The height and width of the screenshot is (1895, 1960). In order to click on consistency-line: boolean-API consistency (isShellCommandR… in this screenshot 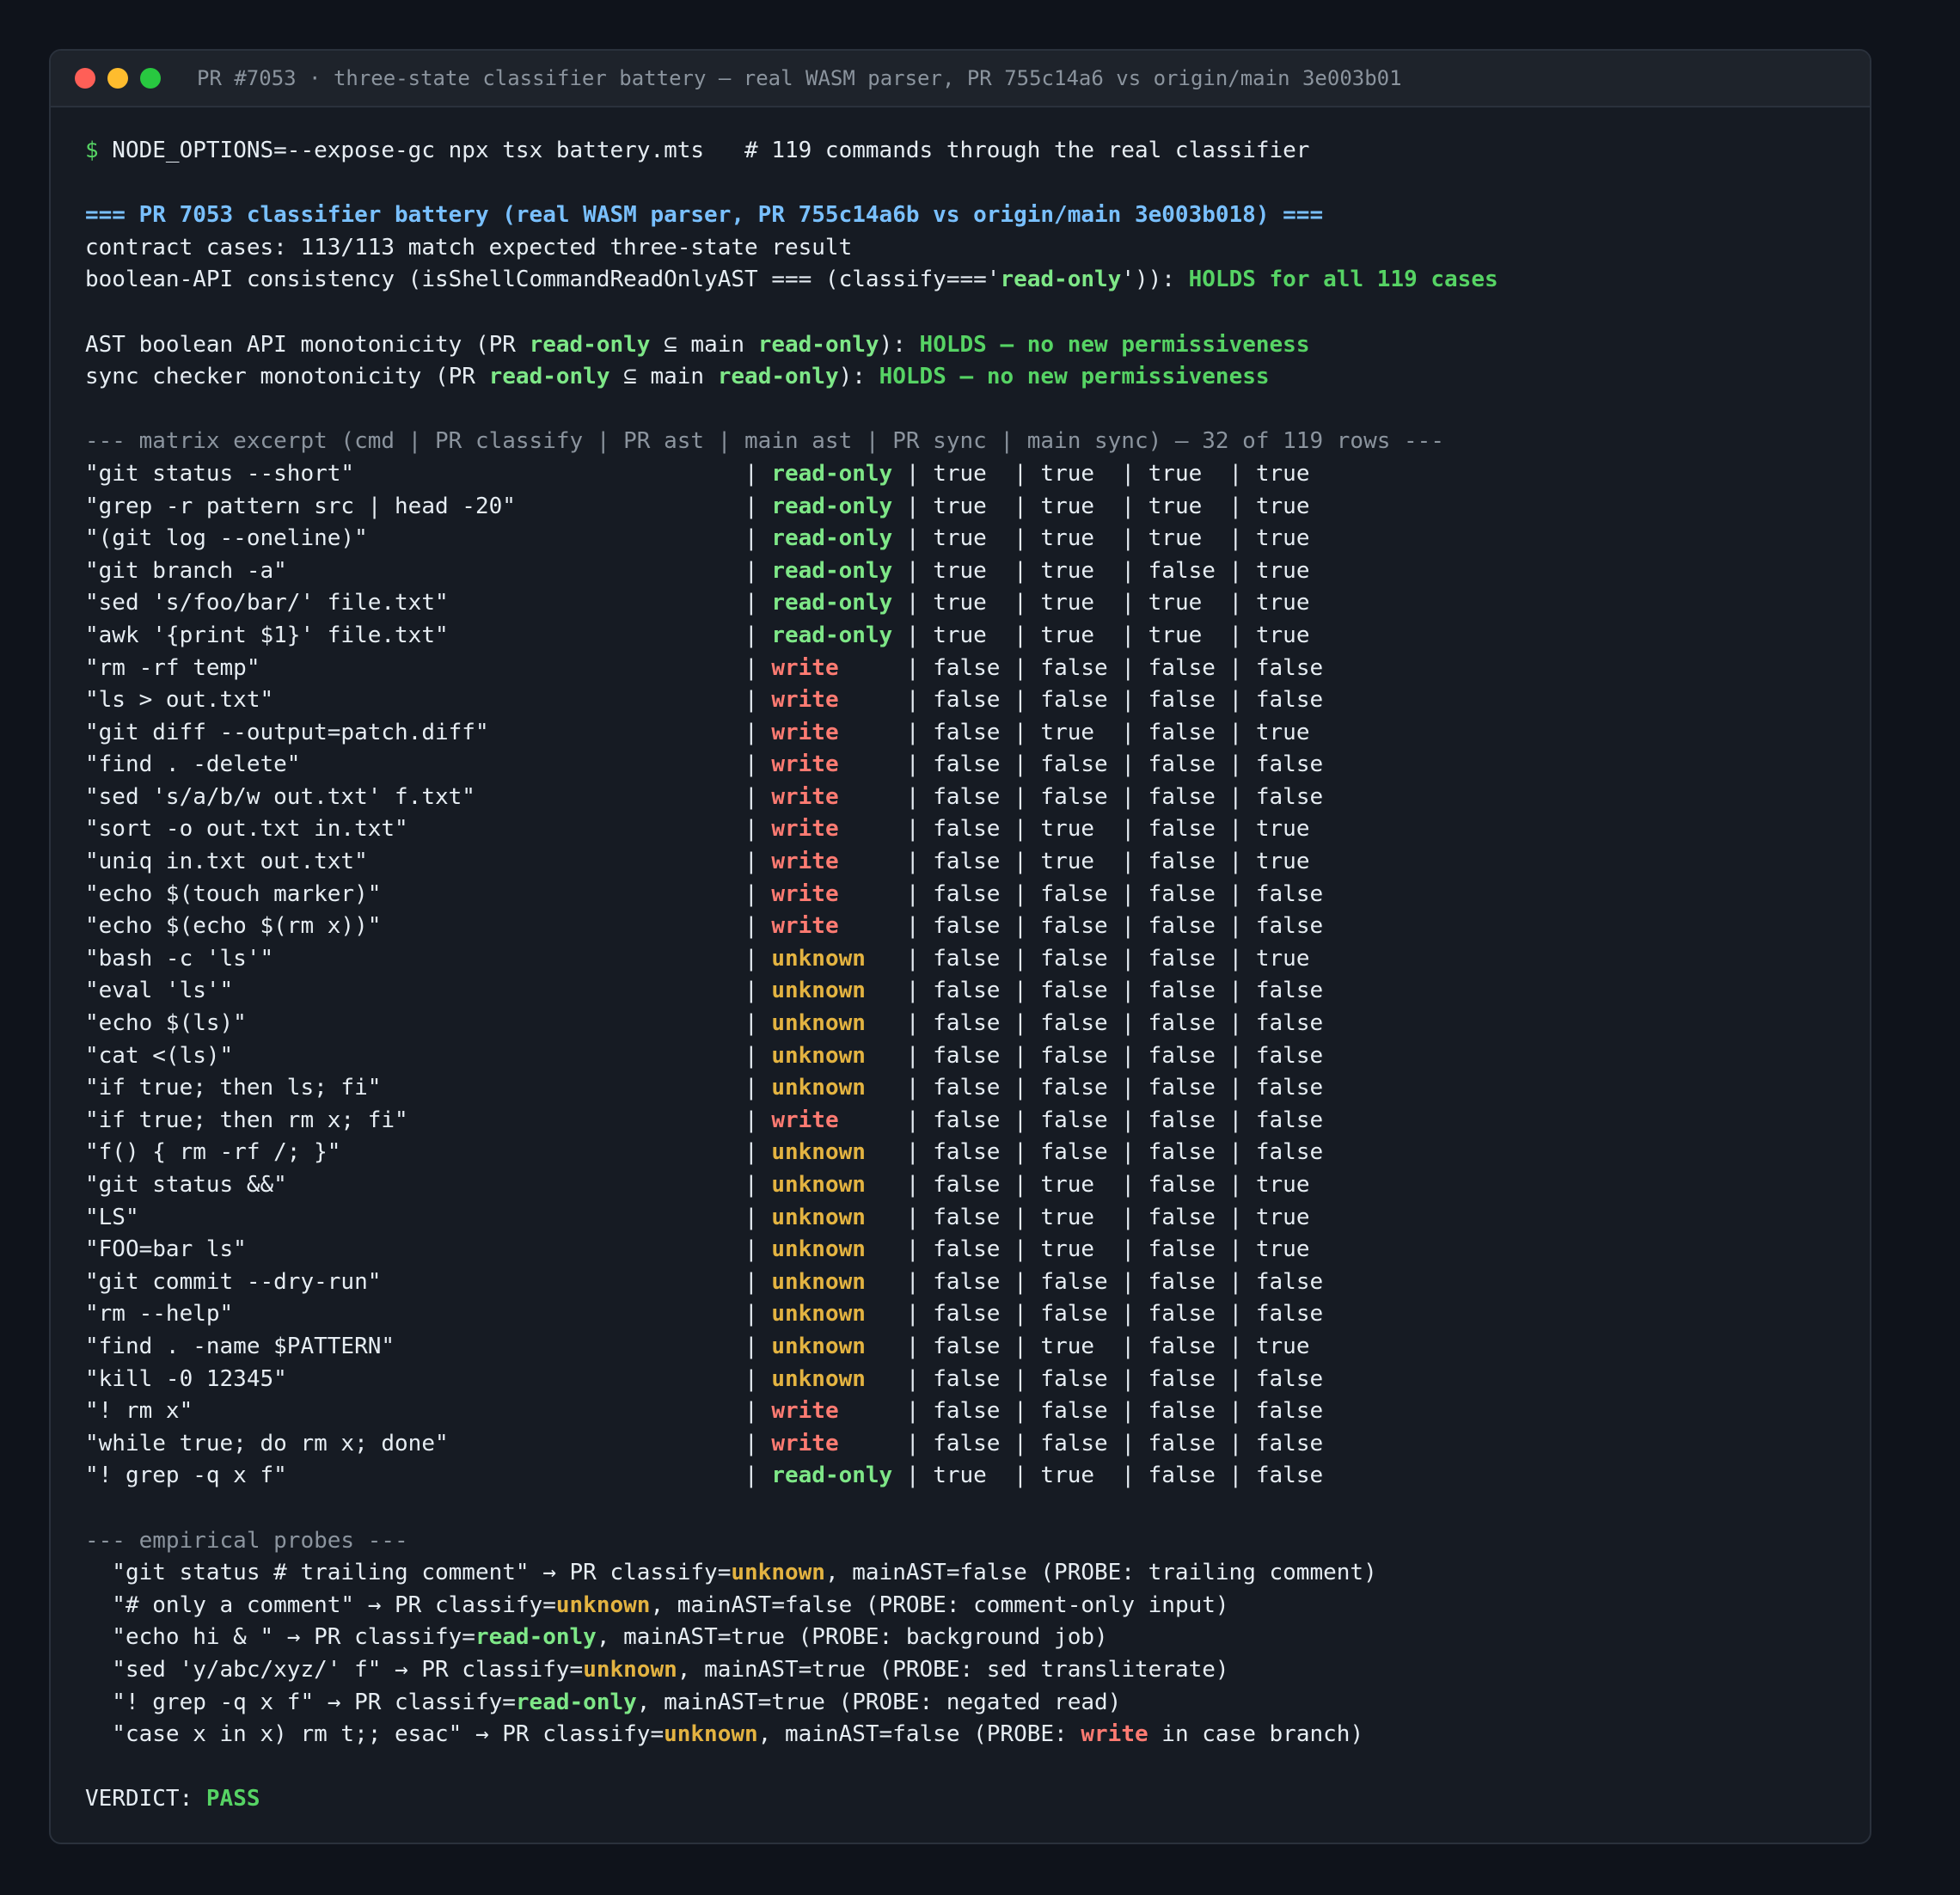, I will do `click(791, 280)`.